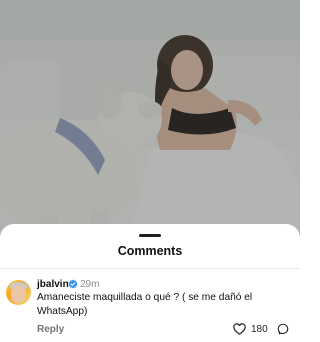  I want to click on commenter-avatar, so click(18, 292).